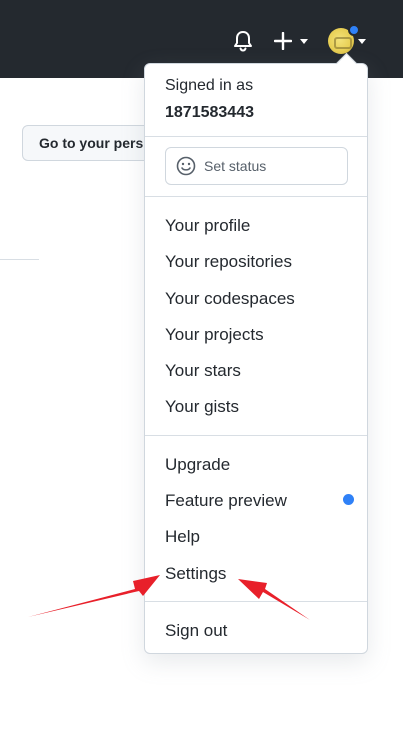  Describe the element at coordinates (283, 41) in the screenshot. I see `plus-icon` at that location.